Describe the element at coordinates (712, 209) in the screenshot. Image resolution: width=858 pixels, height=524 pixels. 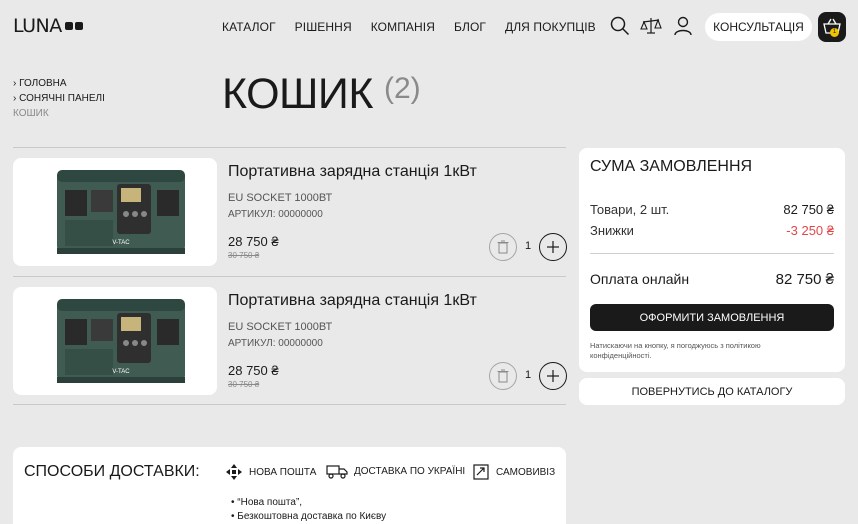
I see `summary-goods-row: Товари, 2 шт. 82 750 ₴` at that location.